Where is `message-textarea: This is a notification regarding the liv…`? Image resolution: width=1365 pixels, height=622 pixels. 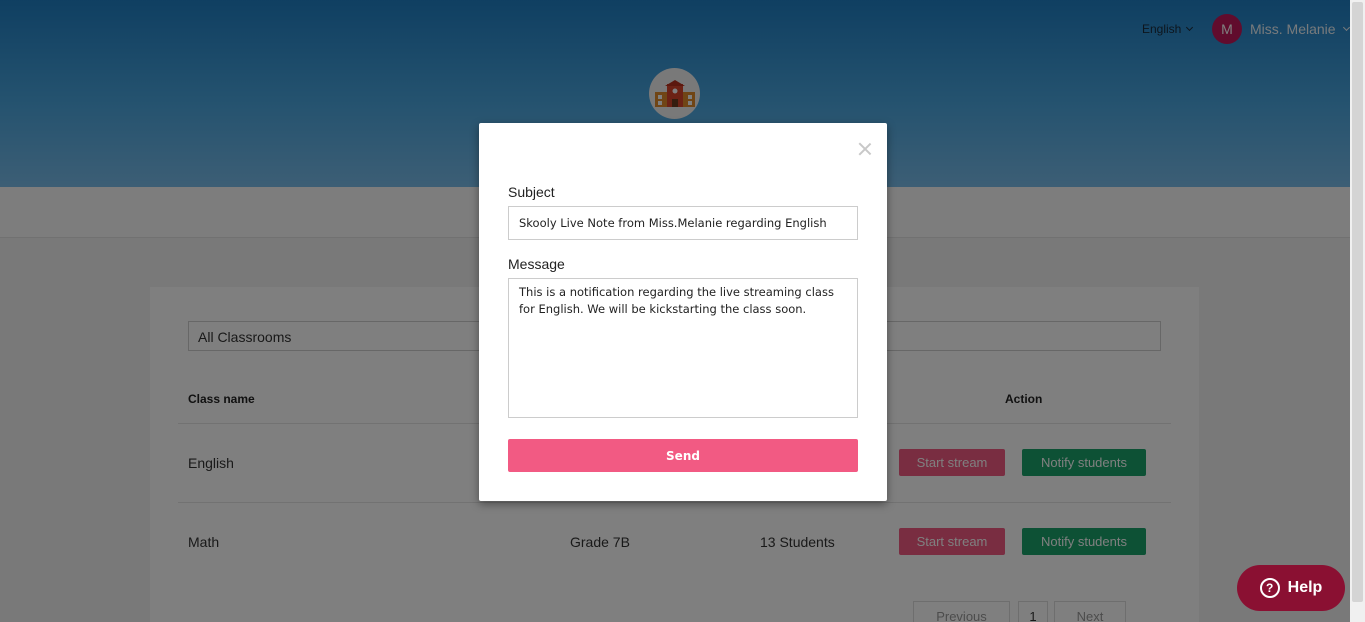 message-textarea: This is a notification regarding the liv… is located at coordinates (683, 348).